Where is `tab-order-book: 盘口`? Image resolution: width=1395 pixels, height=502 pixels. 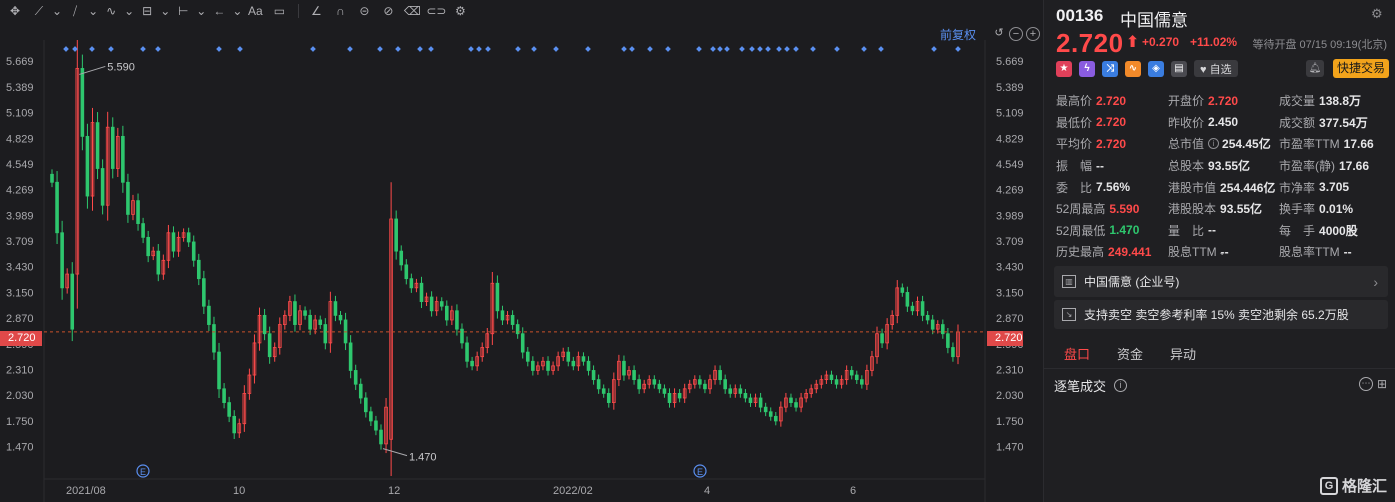 tab-order-book: 盘口 is located at coordinates (1077, 353).